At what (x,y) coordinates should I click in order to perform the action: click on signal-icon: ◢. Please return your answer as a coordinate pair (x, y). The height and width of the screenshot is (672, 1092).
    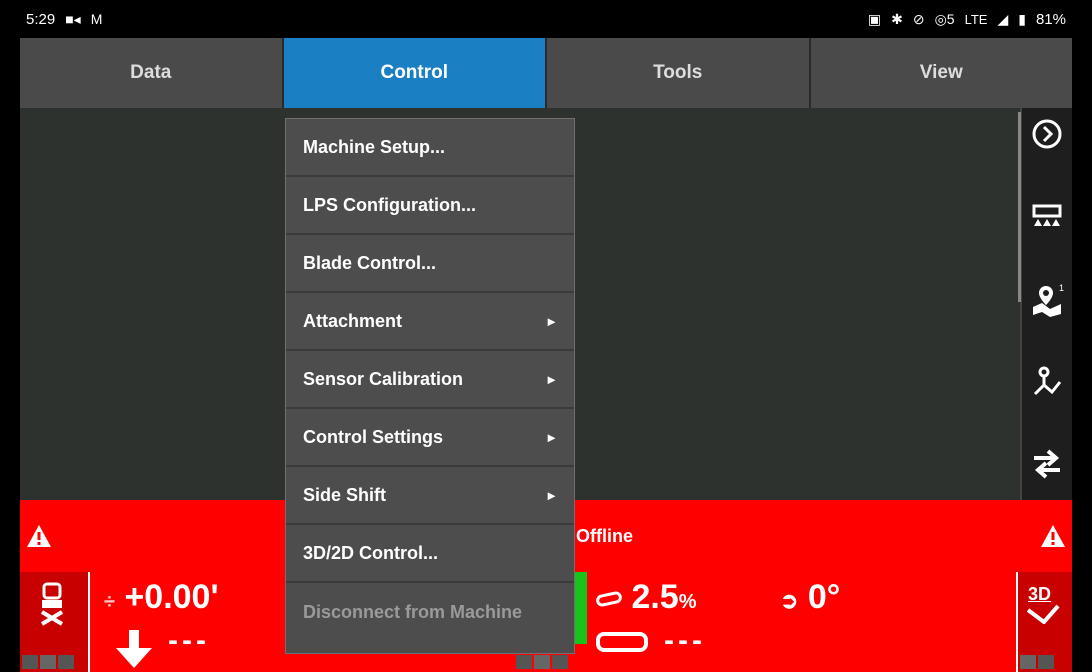
    Looking at the image, I should click on (1003, 18).